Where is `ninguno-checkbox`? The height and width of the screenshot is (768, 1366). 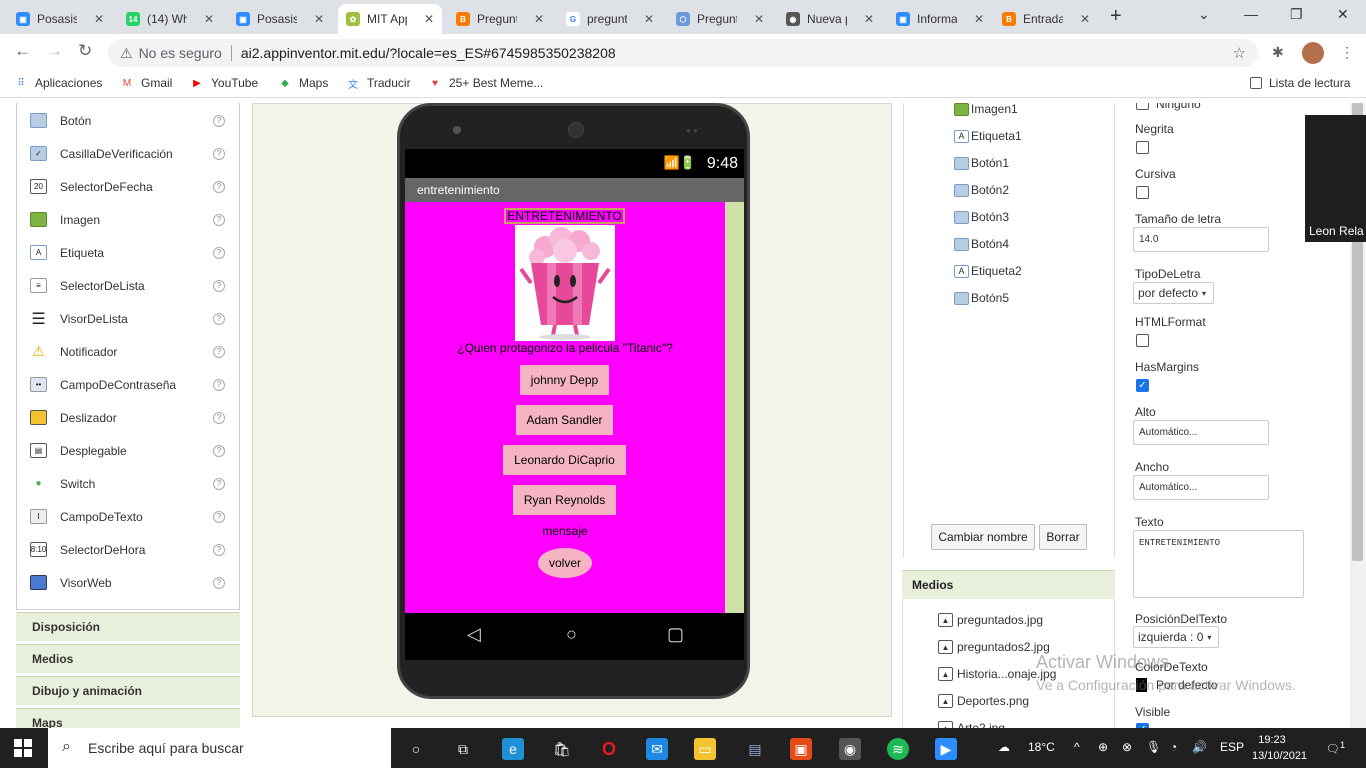 ninguno-checkbox is located at coordinates (1142, 106).